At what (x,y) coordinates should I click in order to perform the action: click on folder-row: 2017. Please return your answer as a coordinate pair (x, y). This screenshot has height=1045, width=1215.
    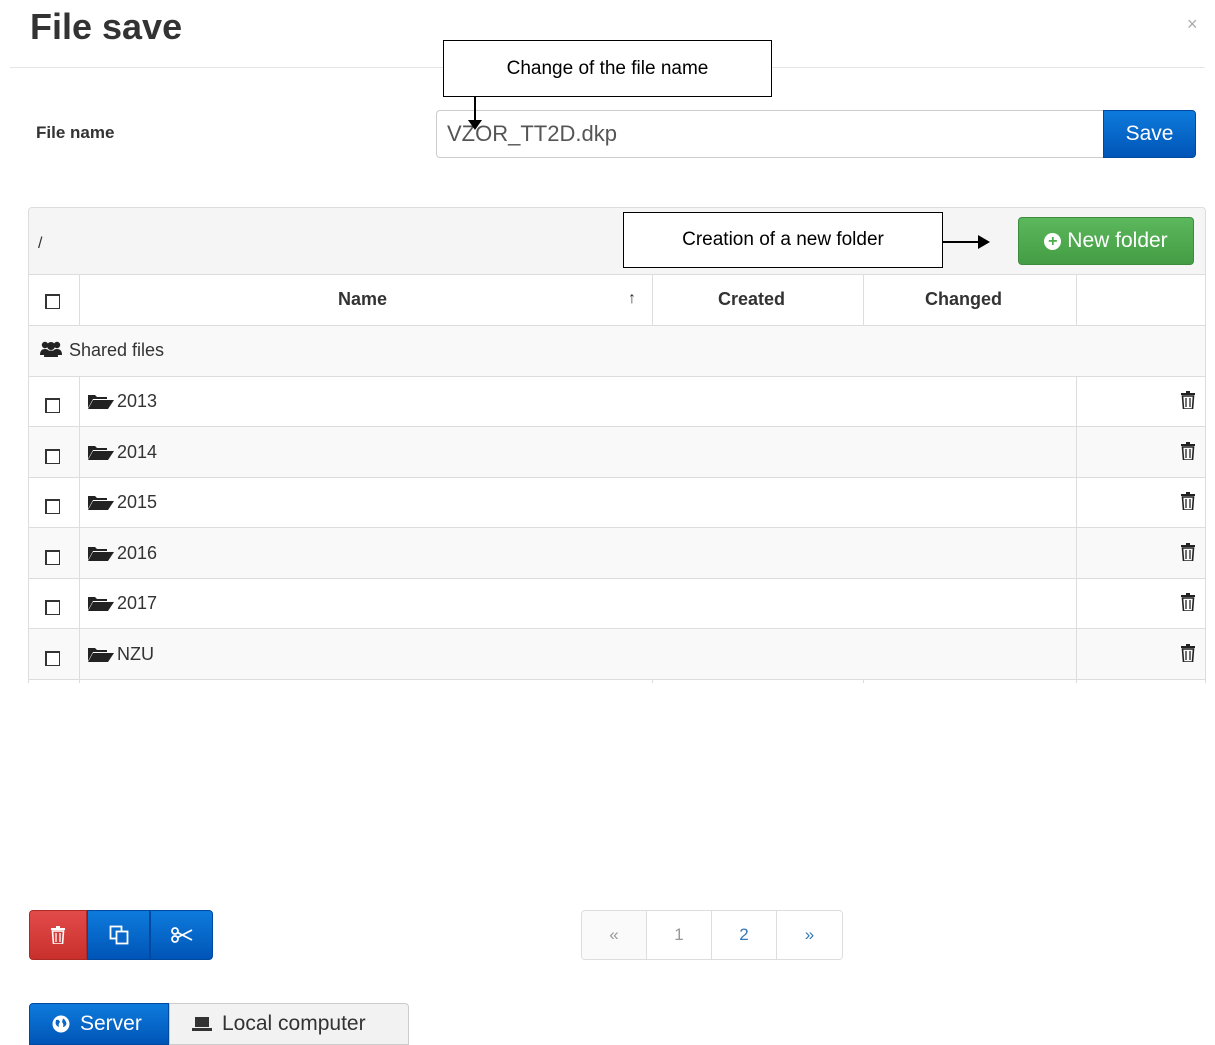
    Looking at the image, I should click on (617, 603).